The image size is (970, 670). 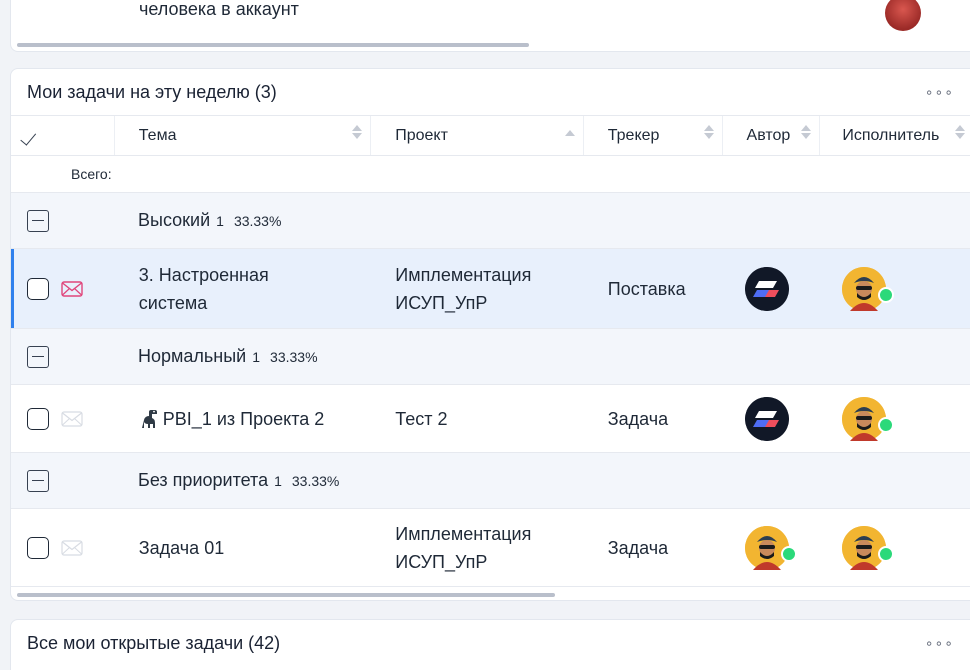 What do you see at coordinates (203, 274) in the screenshot?
I see `topic-line: 3. Настроенная` at bounding box center [203, 274].